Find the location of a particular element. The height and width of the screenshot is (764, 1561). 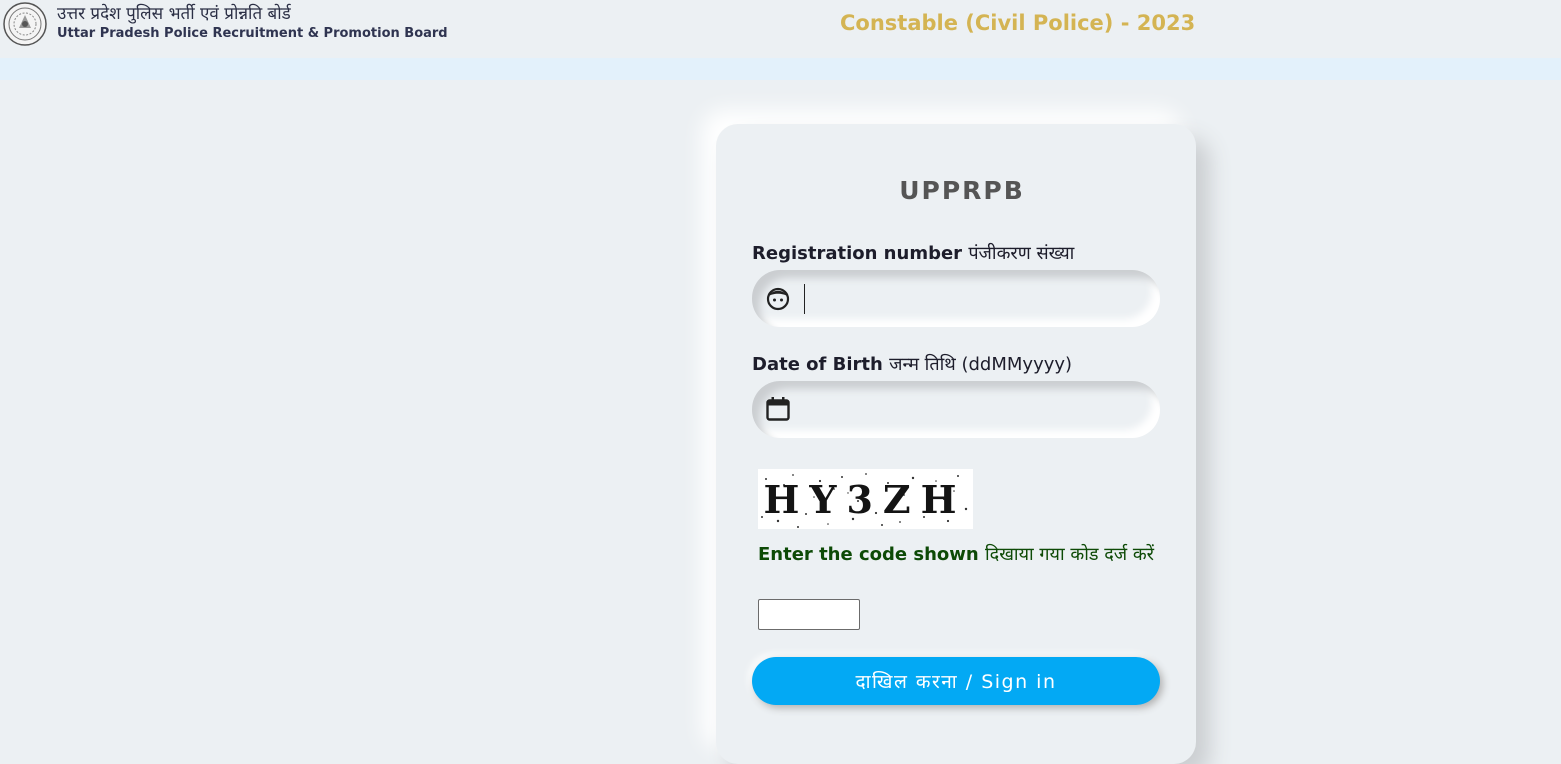

registration-field is located at coordinates (956, 298).